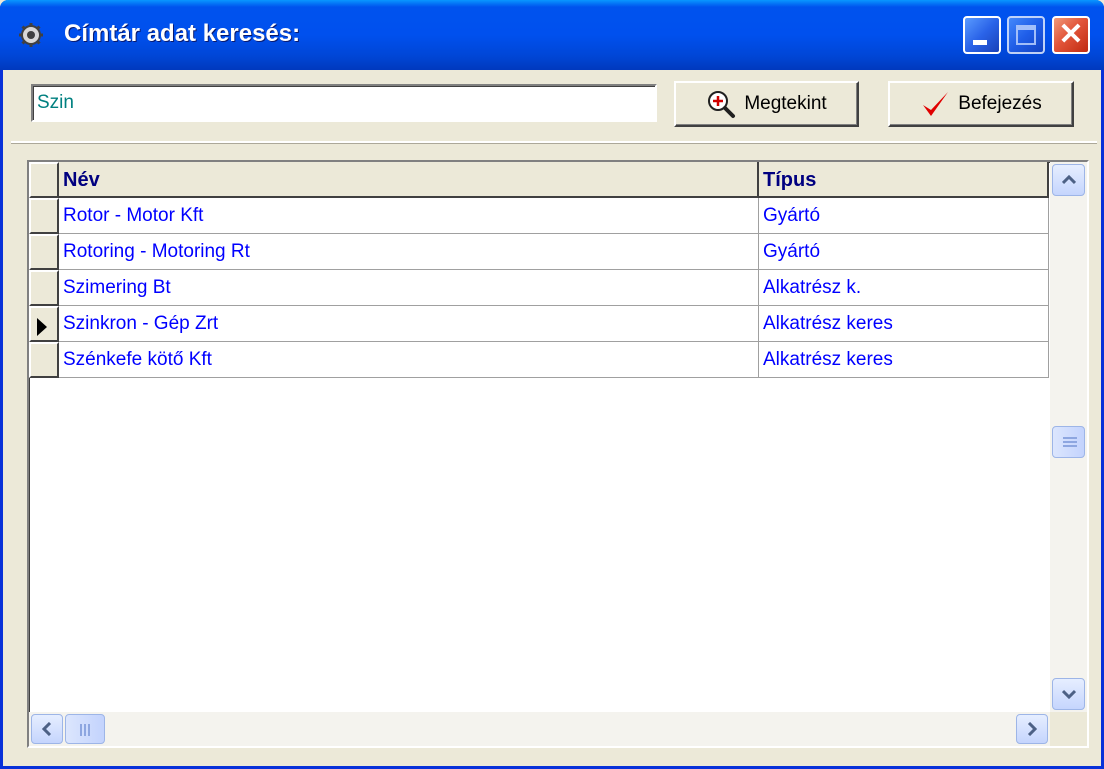 This screenshot has height=769, width=1104. I want to click on current-row-arrow-icon, so click(42, 327).